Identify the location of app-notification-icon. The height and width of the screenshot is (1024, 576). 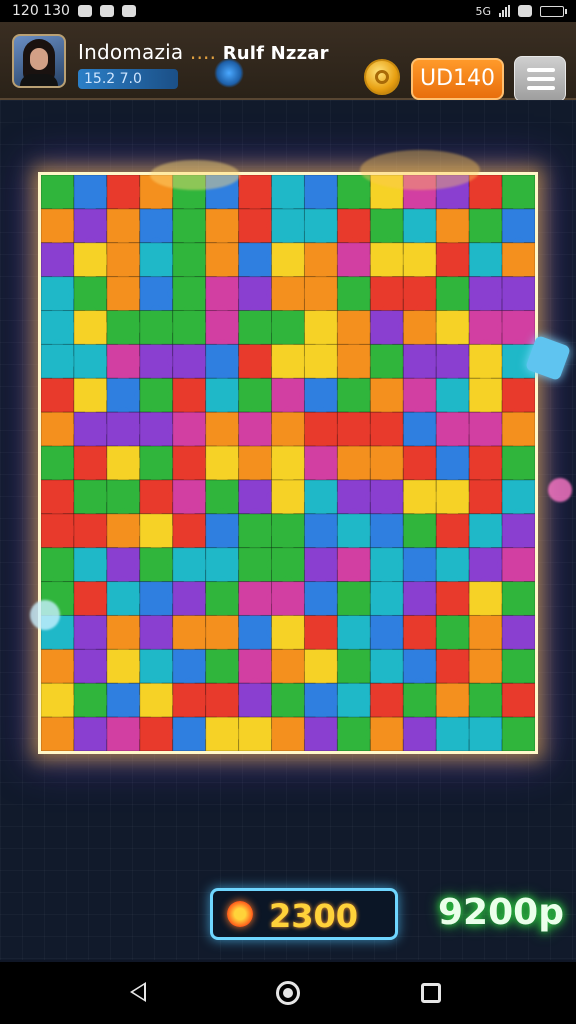
(106, 11).